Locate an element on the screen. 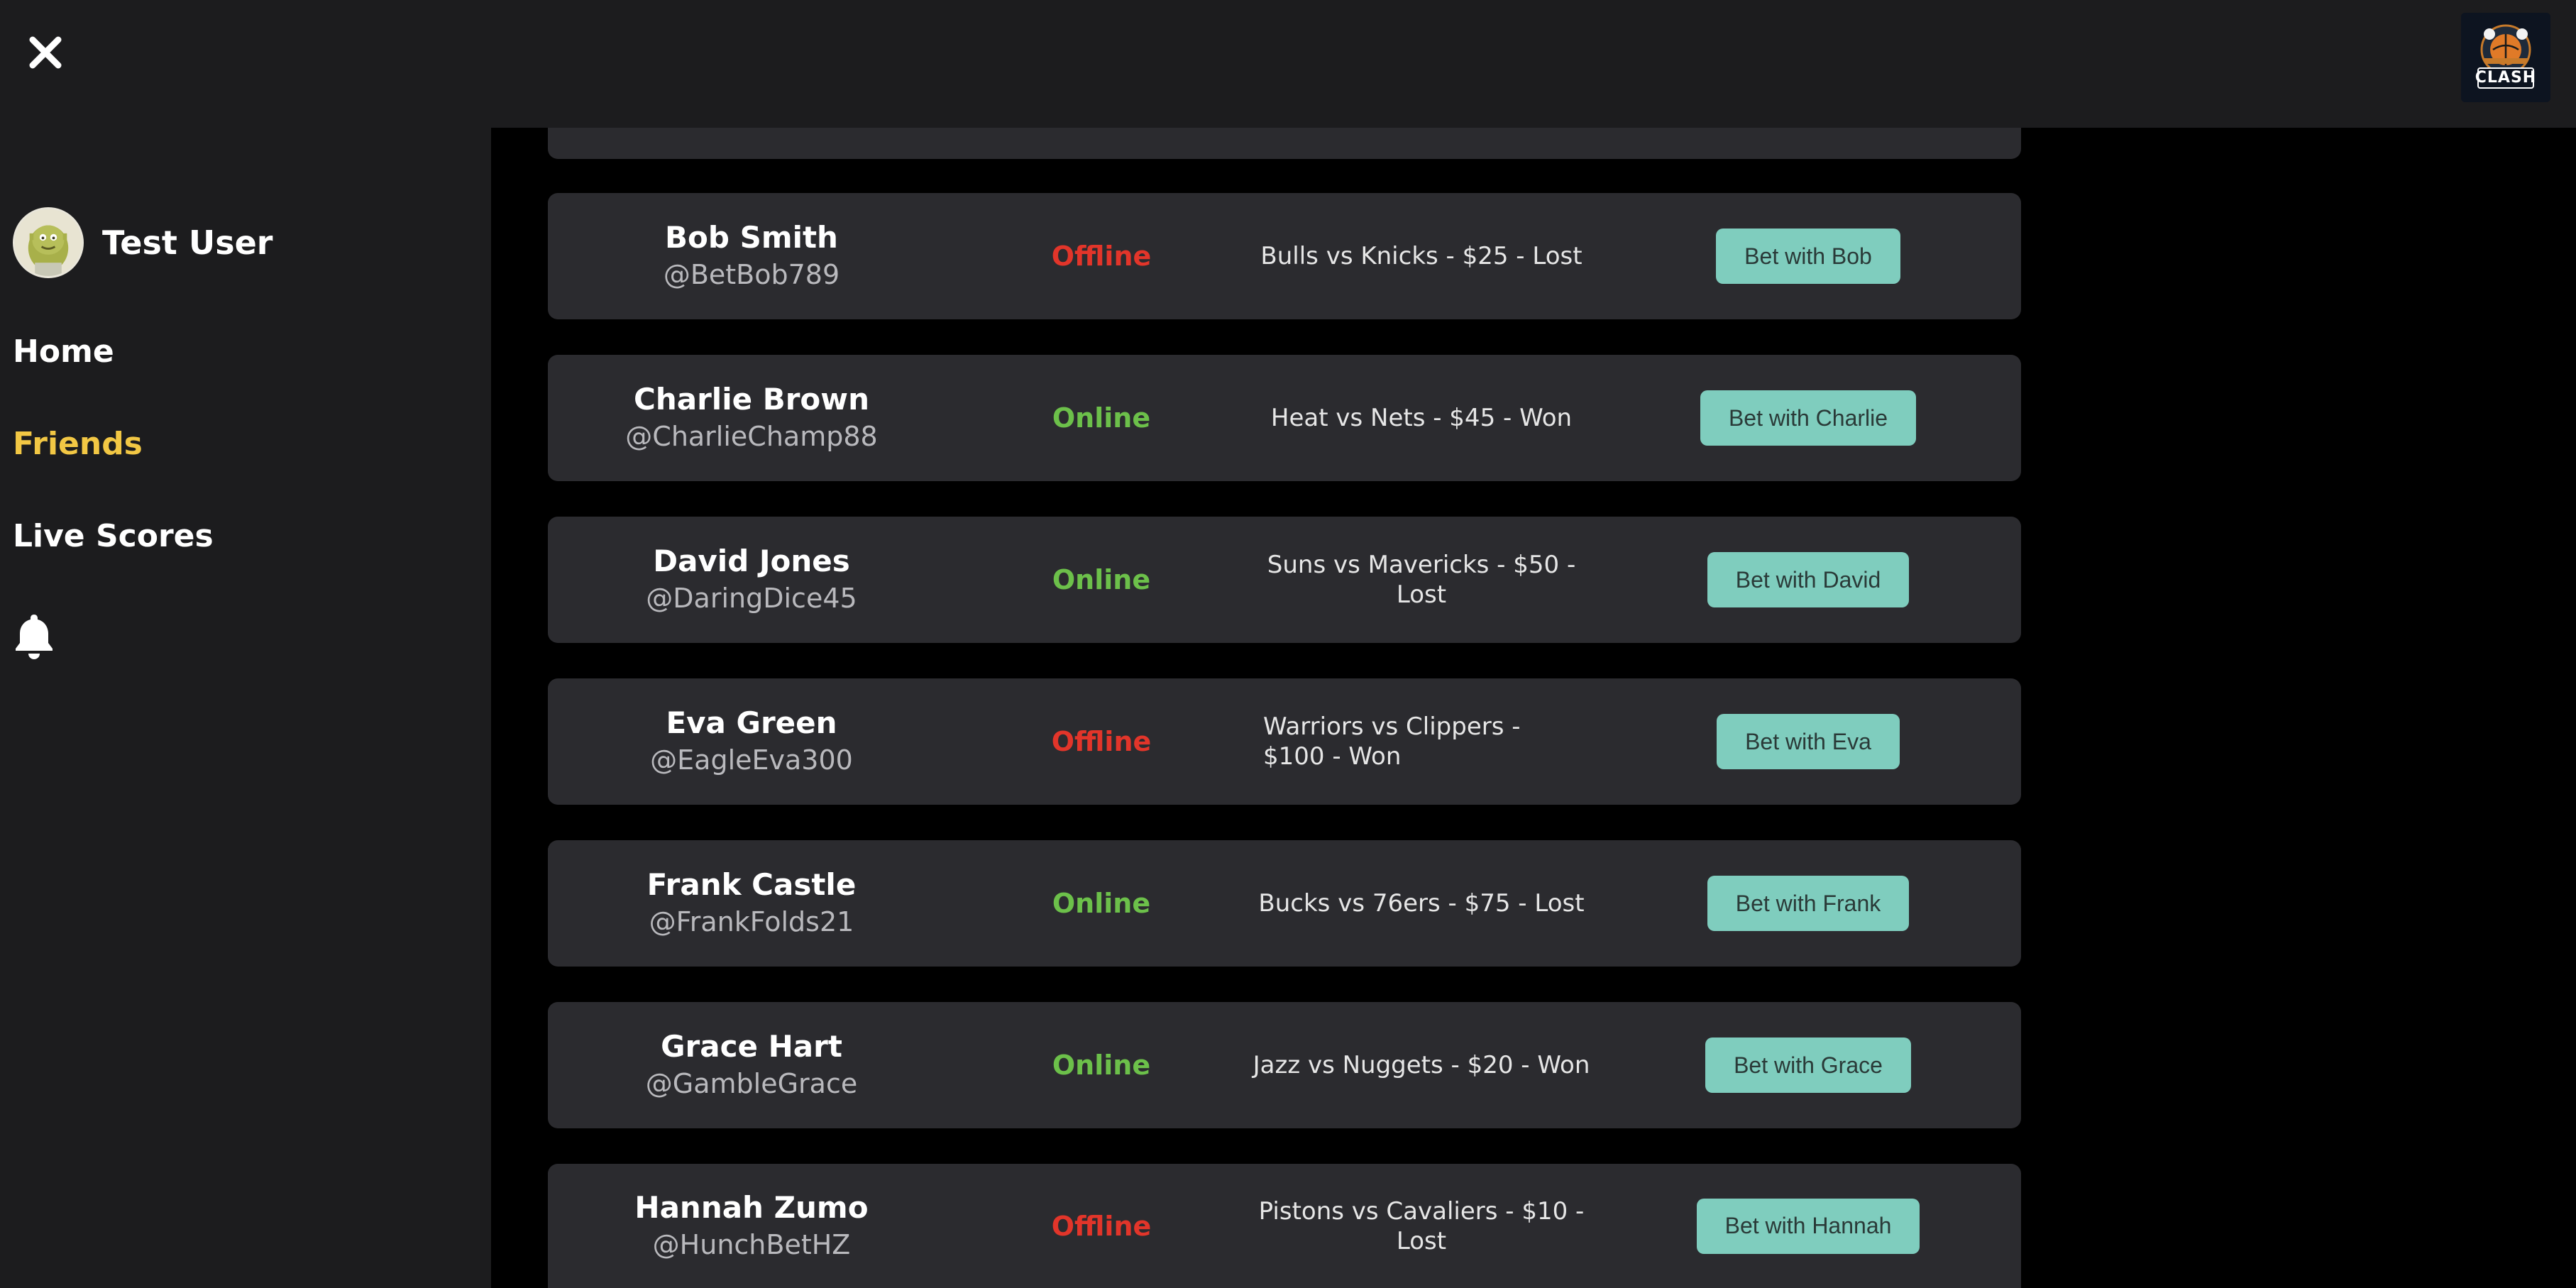 Image resolution: width=2576 pixels, height=1288 pixels. user-name: Test User is located at coordinates (187, 243).